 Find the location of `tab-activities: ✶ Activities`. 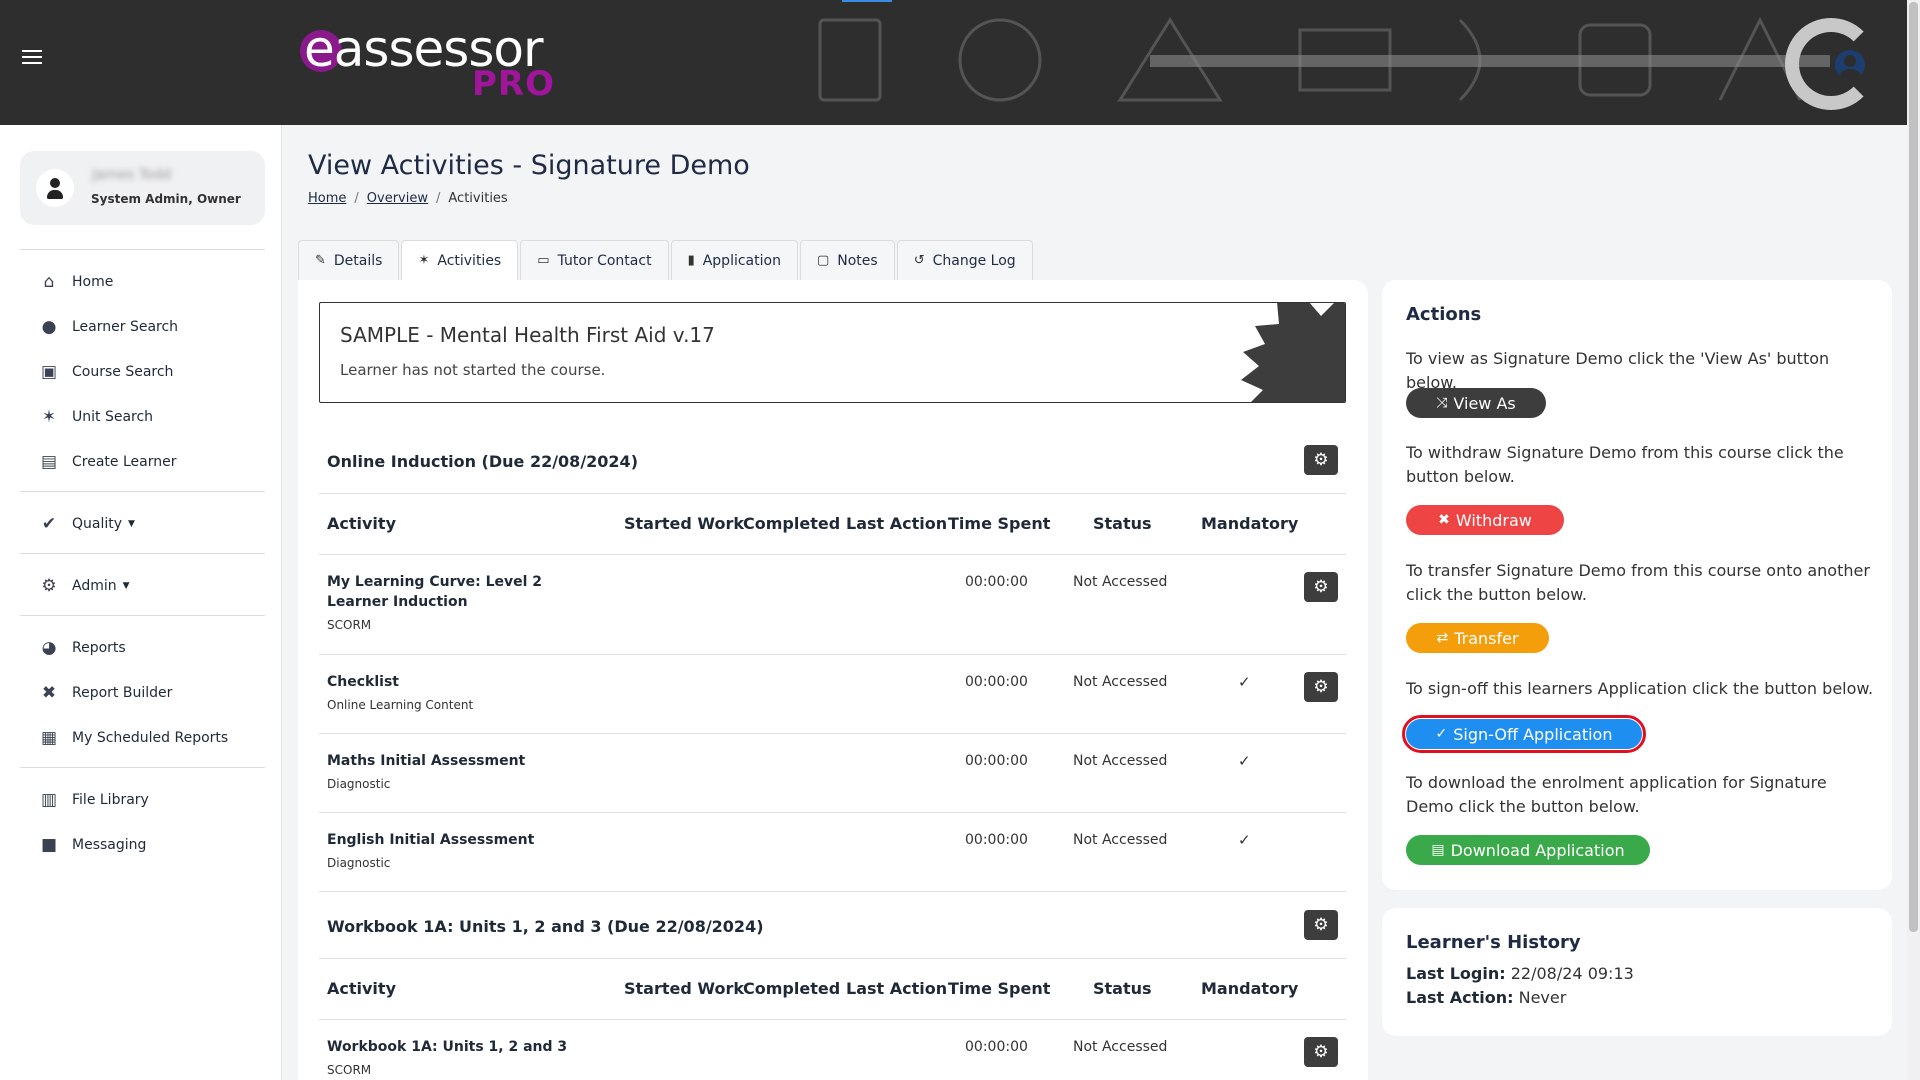

tab-activities: ✶ Activities is located at coordinates (460, 260).